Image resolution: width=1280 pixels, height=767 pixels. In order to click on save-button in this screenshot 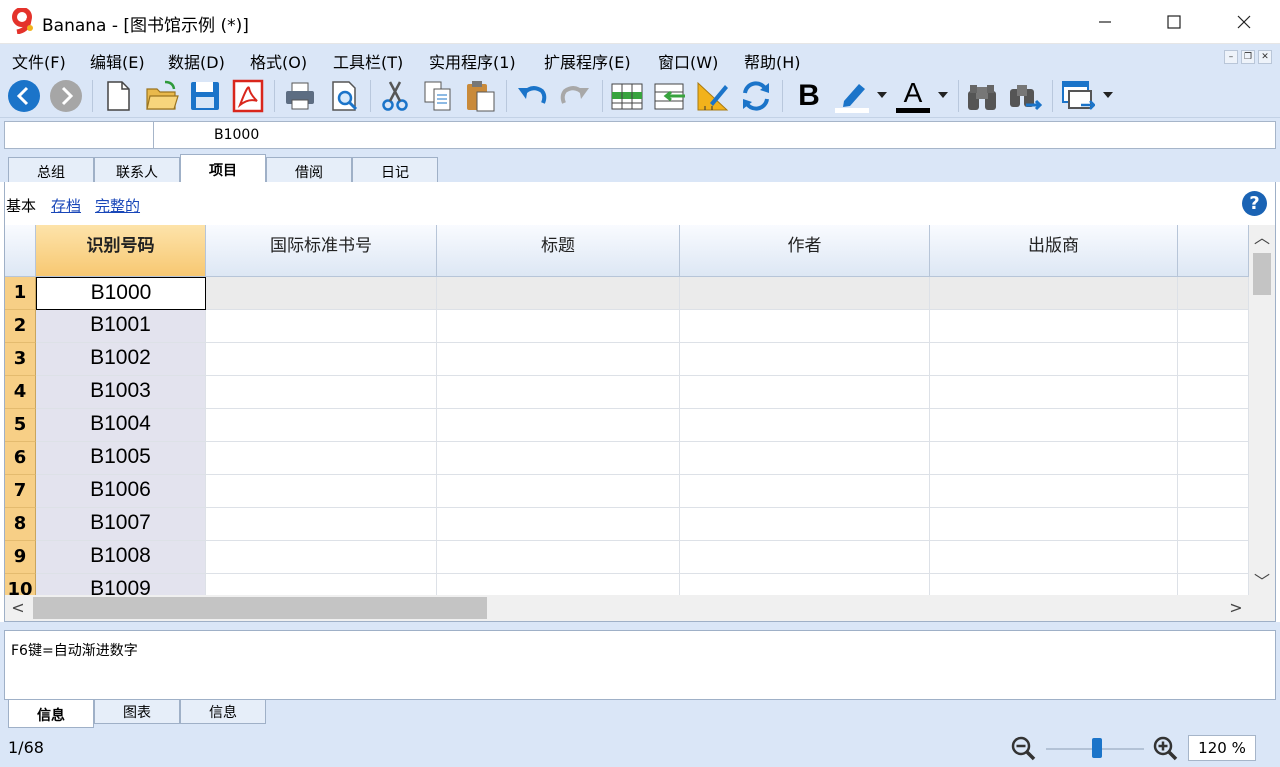, I will do `click(205, 96)`.